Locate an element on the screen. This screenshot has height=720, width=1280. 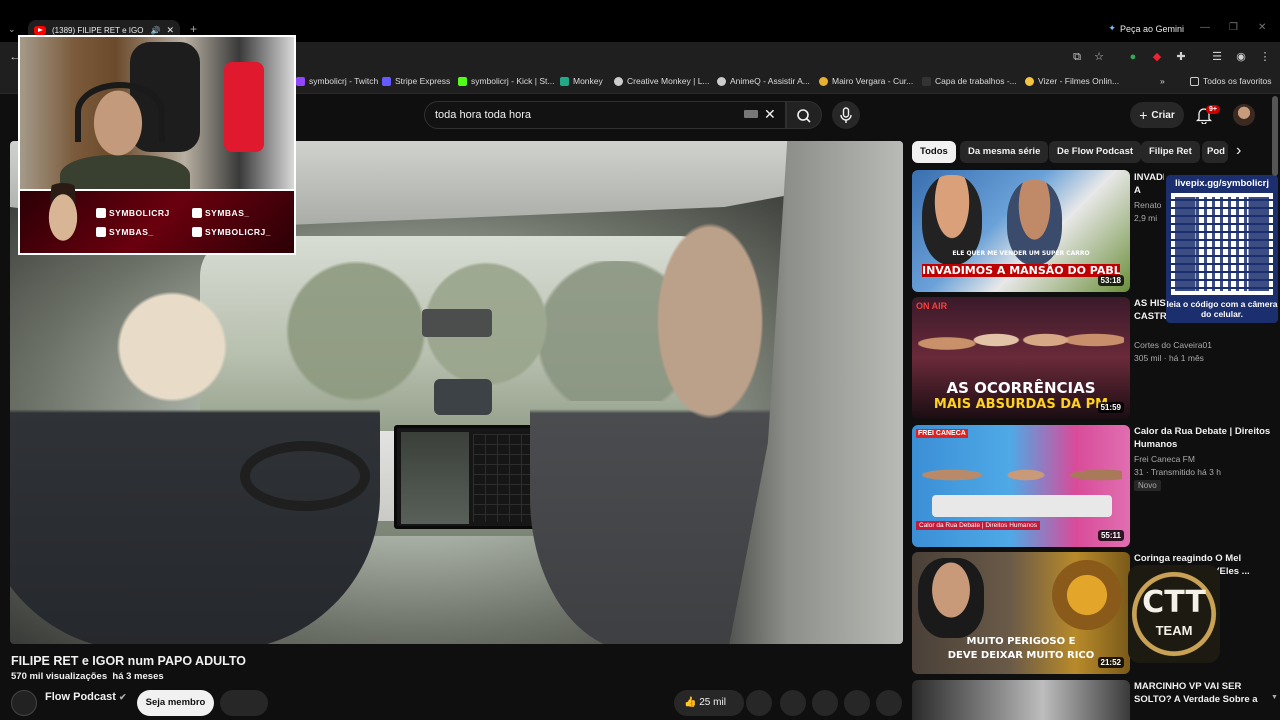
chip-podcast: Pod is located at coordinates (1215, 152).